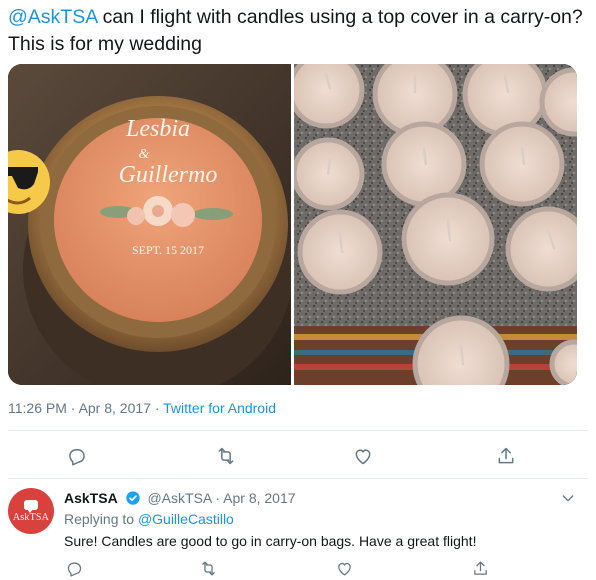 This screenshot has width=596, height=580. I want to click on reply-author-handle: @AskTSA, so click(179, 498).